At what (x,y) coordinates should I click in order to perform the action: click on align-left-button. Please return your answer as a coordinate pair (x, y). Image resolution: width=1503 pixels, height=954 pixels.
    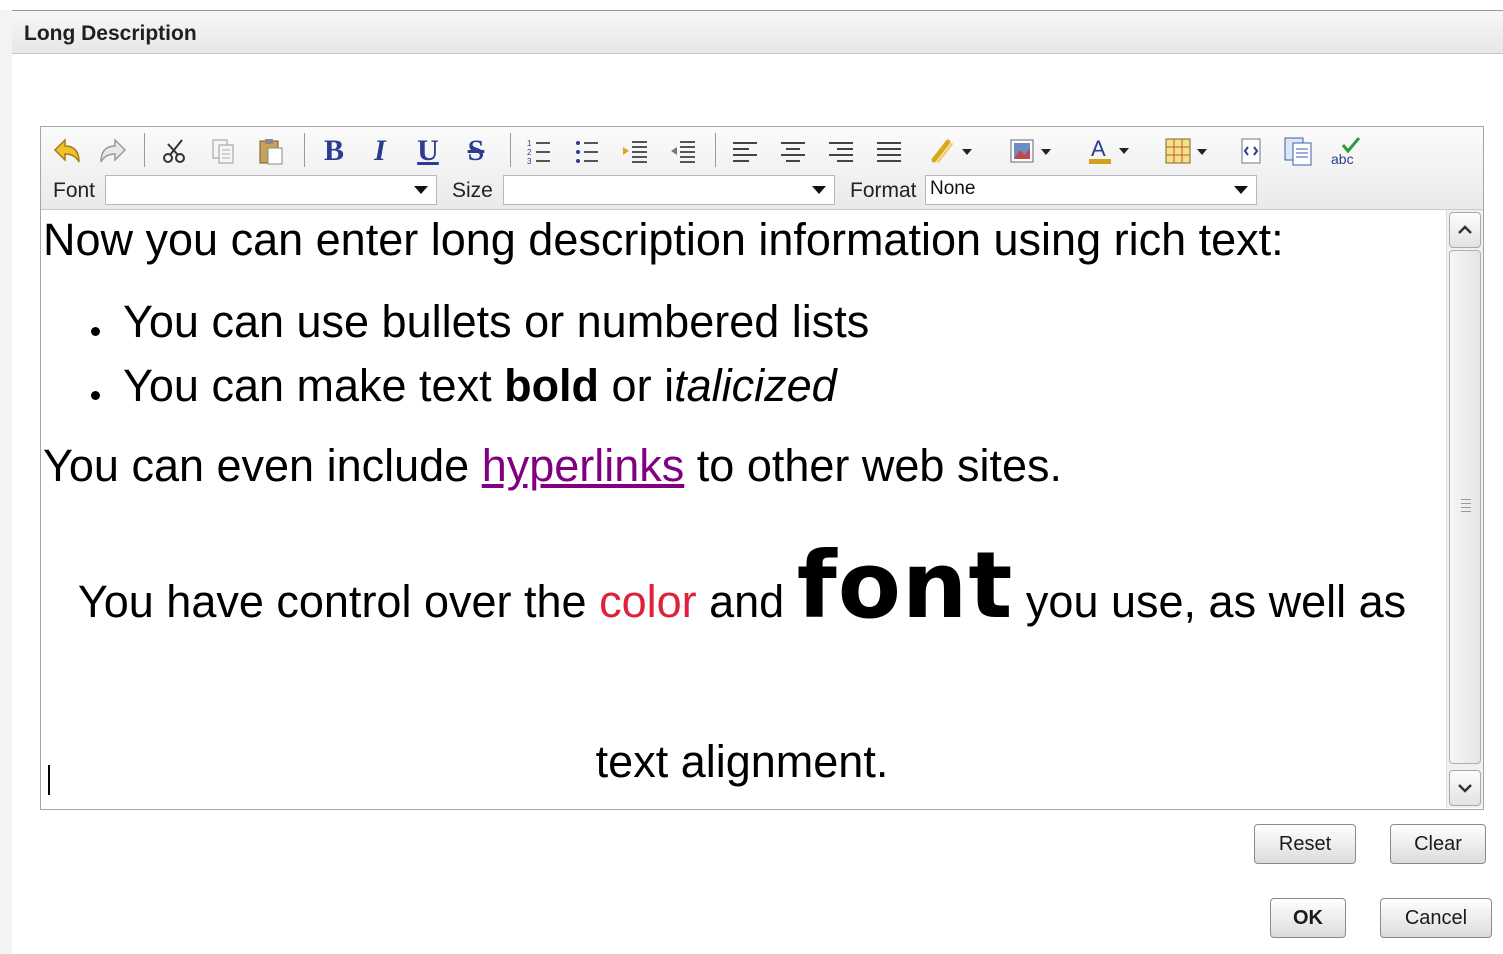
    Looking at the image, I should click on (745, 151).